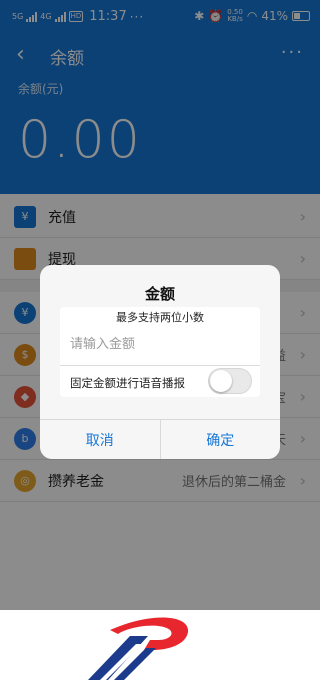 This screenshot has width=320, height=693. I want to click on divider, so click(160, 365).